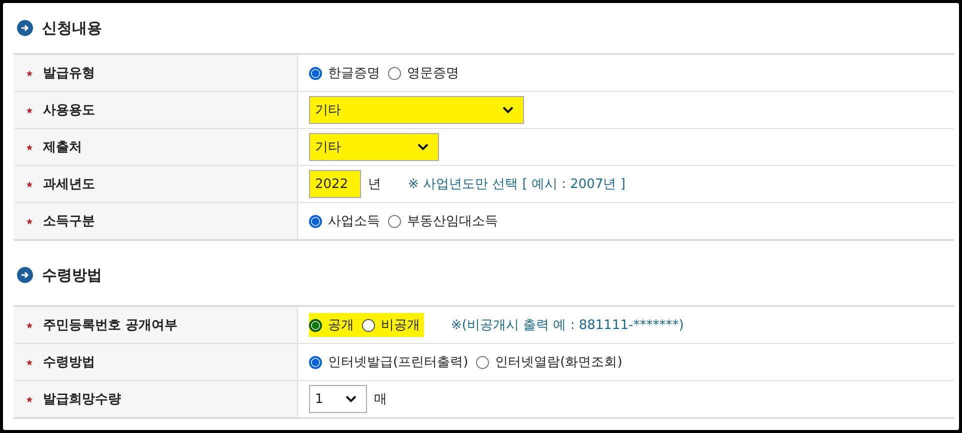 This screenshot has height=433, width=962. What do you see at coordinates (72, 275) in the screenshot?
I see `section-title: 수령방법` at bounding box center [72, 275].